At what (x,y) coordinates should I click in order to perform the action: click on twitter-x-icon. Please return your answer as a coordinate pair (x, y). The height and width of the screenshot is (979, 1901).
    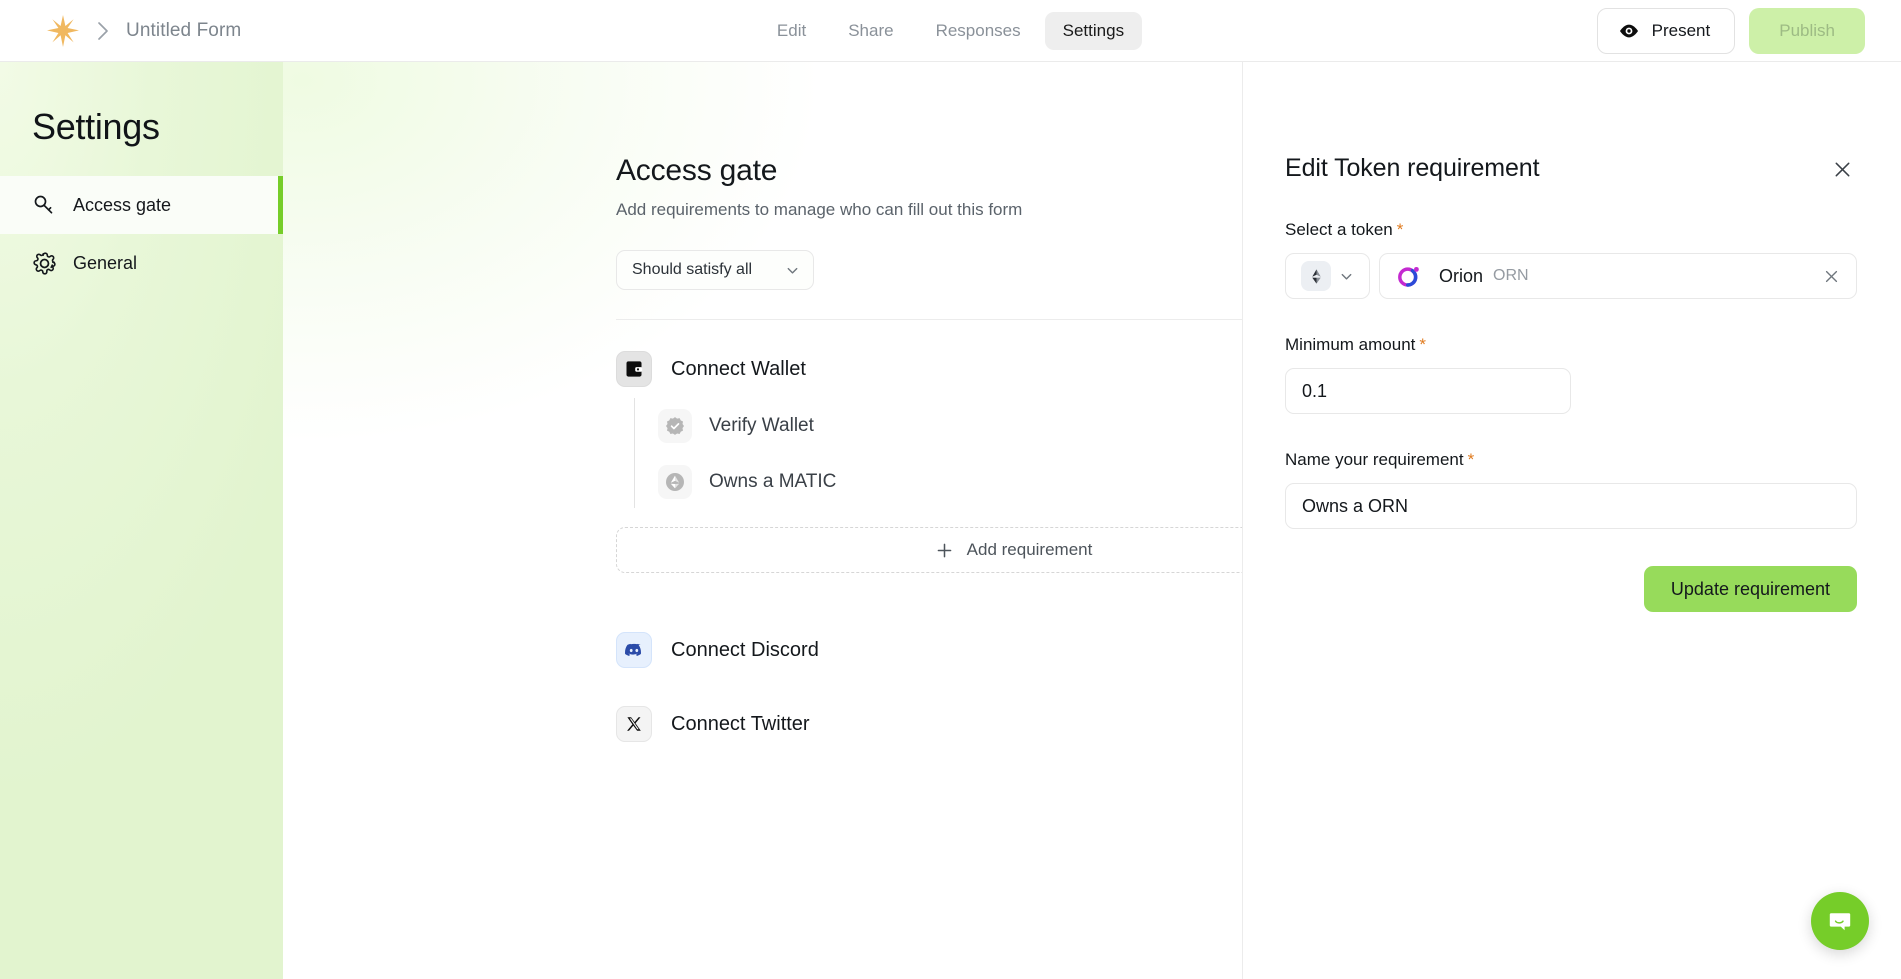
    Looking at the image, I should click on (634, 724).